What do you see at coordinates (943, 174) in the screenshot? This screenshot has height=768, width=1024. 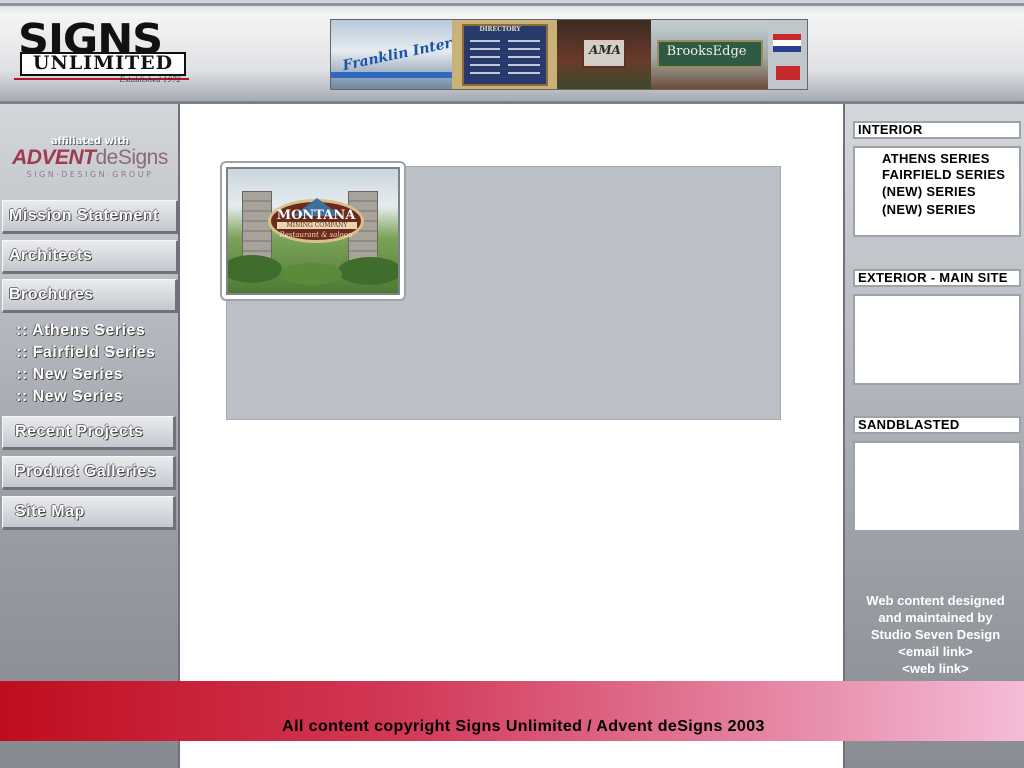 I see `interior-fairfield-link: FAIRFIELD SERIES` at bounding box center [943, 174].